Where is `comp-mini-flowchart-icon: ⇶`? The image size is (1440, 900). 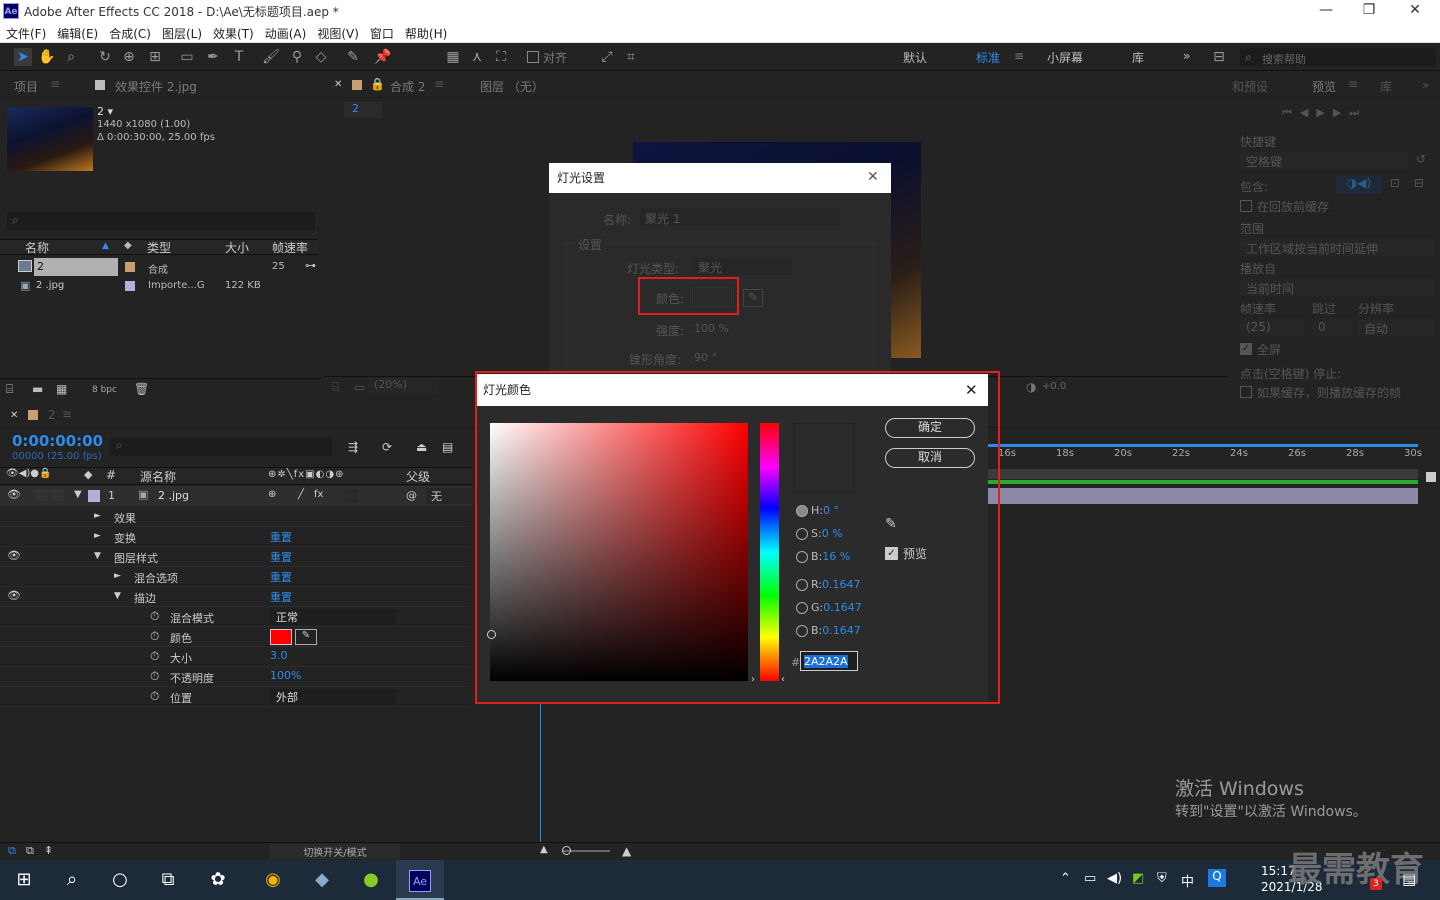 comp-mini-flowchart-icon: ⇶ is located at coordinates (353, 447).